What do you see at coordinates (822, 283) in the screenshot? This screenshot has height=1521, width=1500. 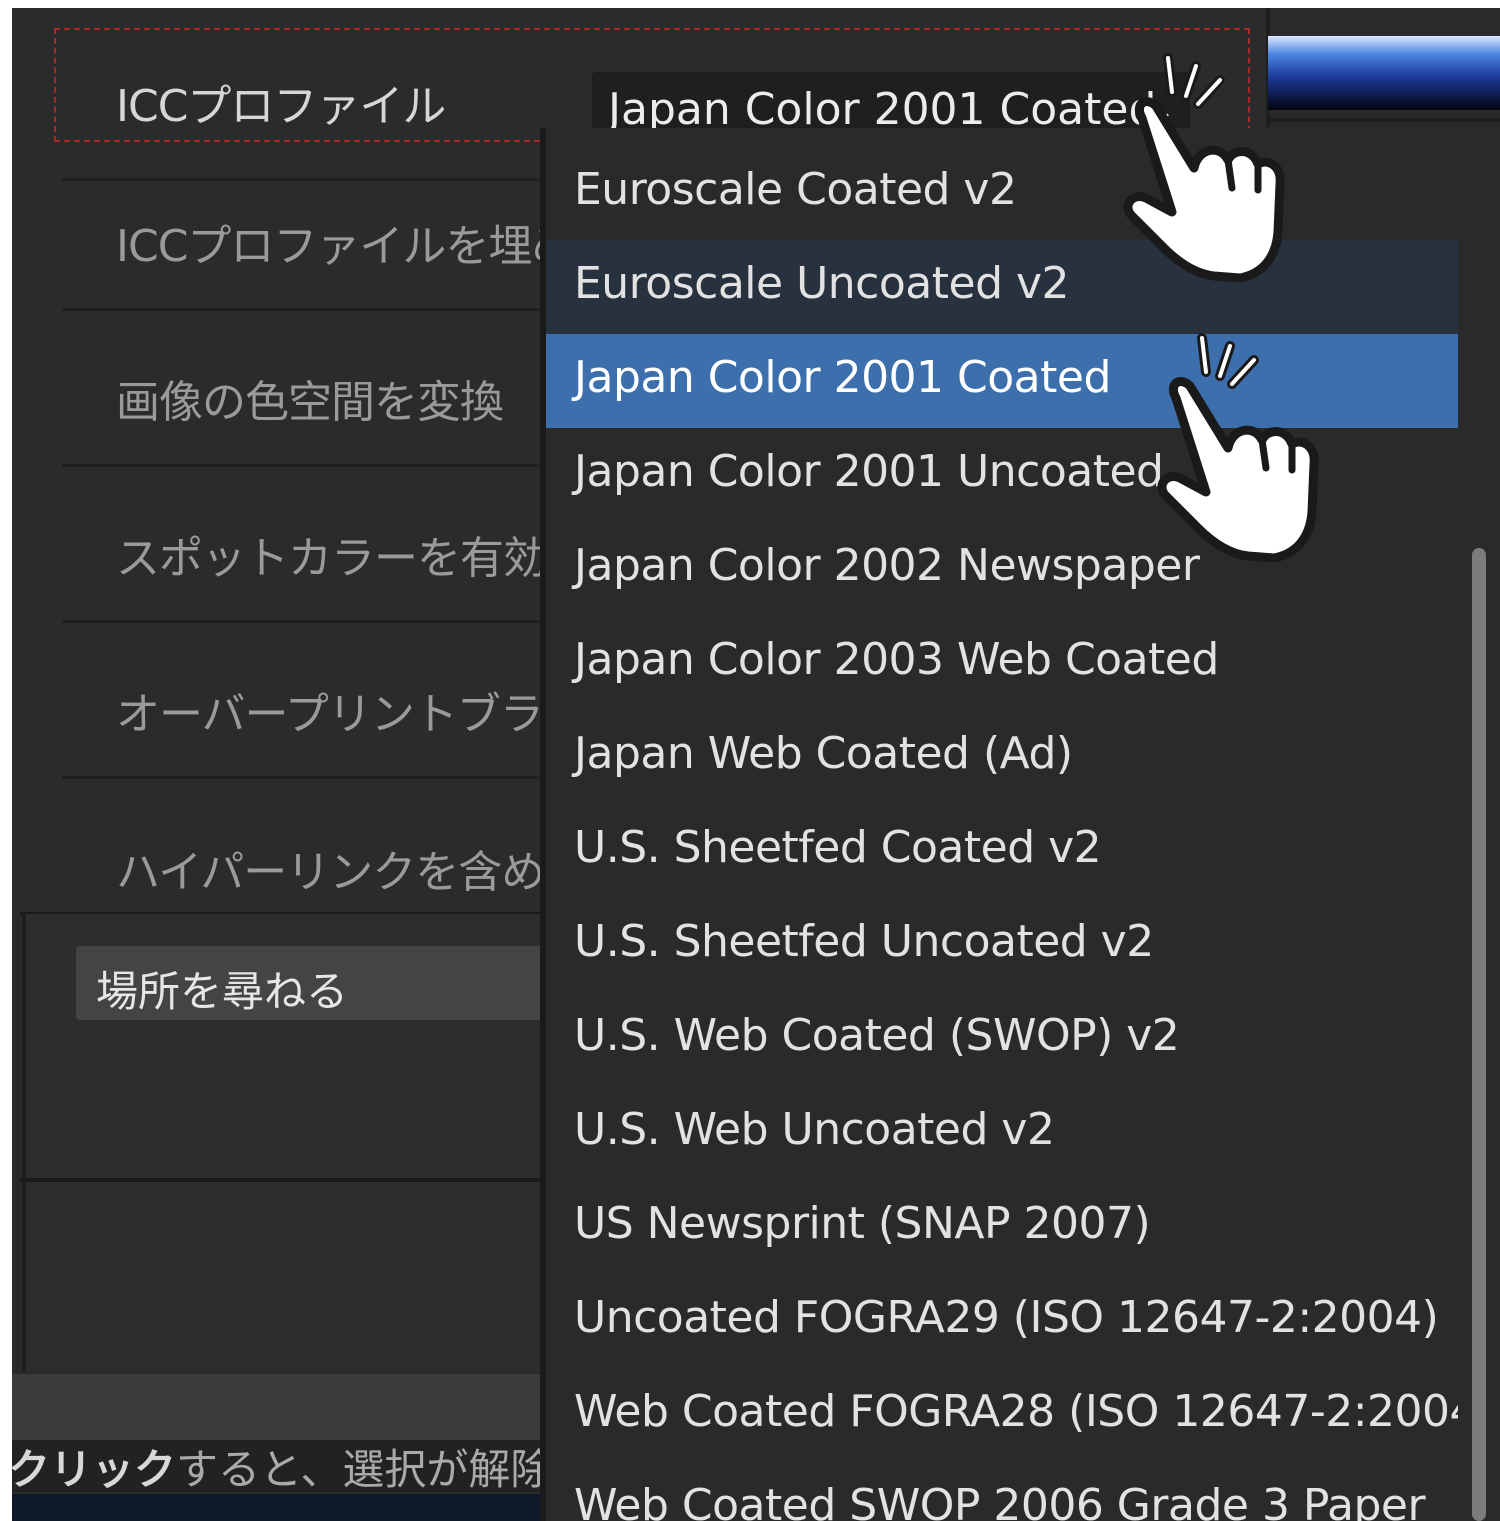 I see `option-label: Euroscale Uncoated v2` at bounding box center [822, 283].